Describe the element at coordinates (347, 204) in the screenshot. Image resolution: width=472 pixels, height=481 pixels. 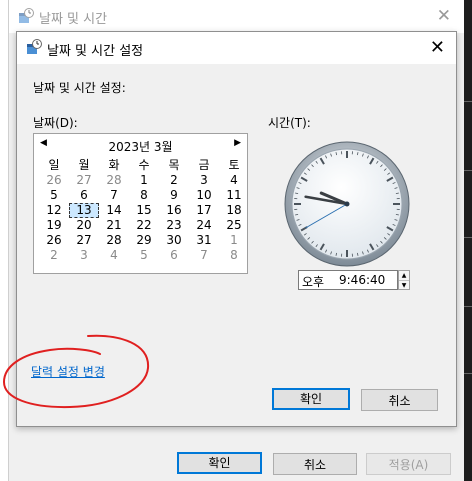
I see `analog-clock` at that location.